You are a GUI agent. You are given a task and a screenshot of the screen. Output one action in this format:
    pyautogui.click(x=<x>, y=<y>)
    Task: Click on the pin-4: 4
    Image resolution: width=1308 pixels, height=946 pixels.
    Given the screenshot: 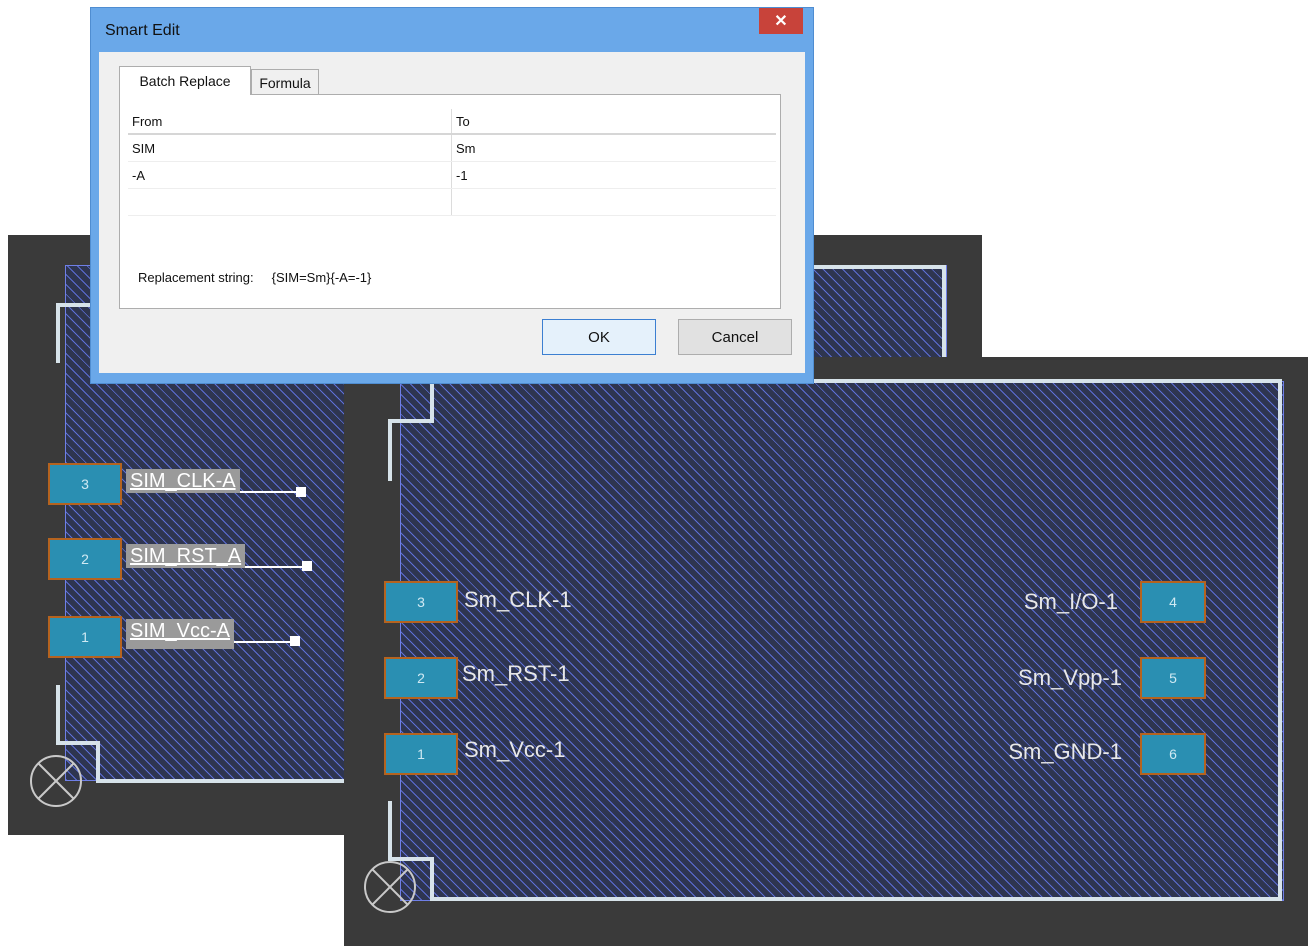 What is the action you would take?
    pyautogui.click(x=1173, y=602)
    